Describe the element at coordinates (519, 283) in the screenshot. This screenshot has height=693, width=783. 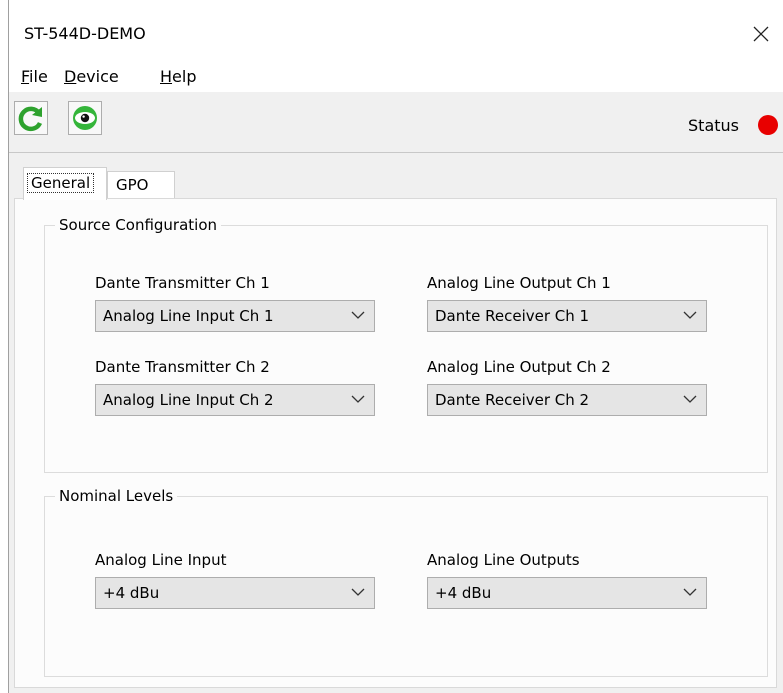
I see `analog-out-ch1-label: Analog Line Output Ch 1` at that location.